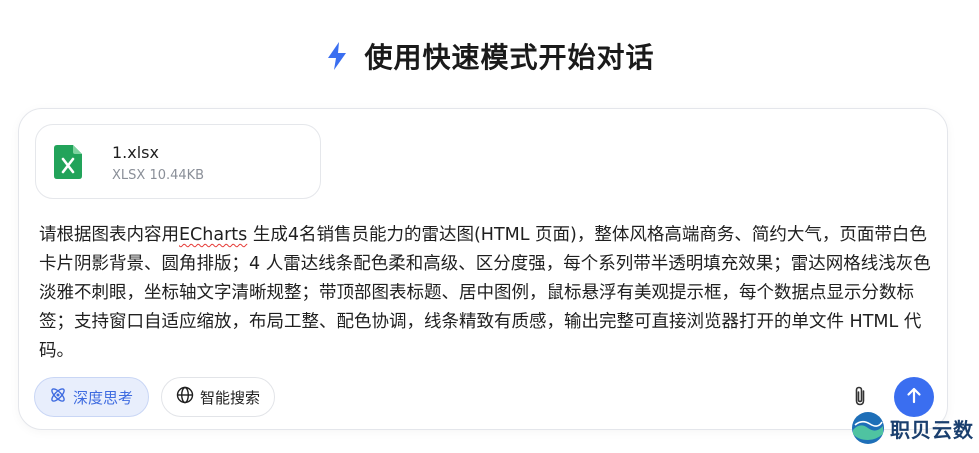  Describe the element at coordinates (68, 162) in the screenshot. I see `excel-file-icon` at that location.